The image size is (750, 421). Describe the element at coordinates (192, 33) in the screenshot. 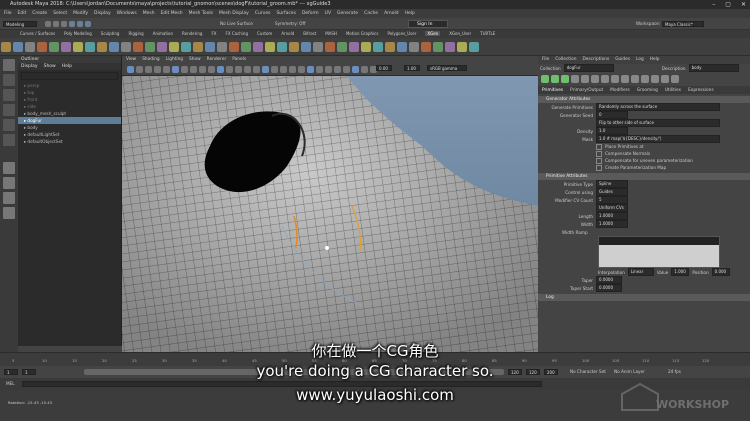

I see `shelf-tab: Rendering` at that location.